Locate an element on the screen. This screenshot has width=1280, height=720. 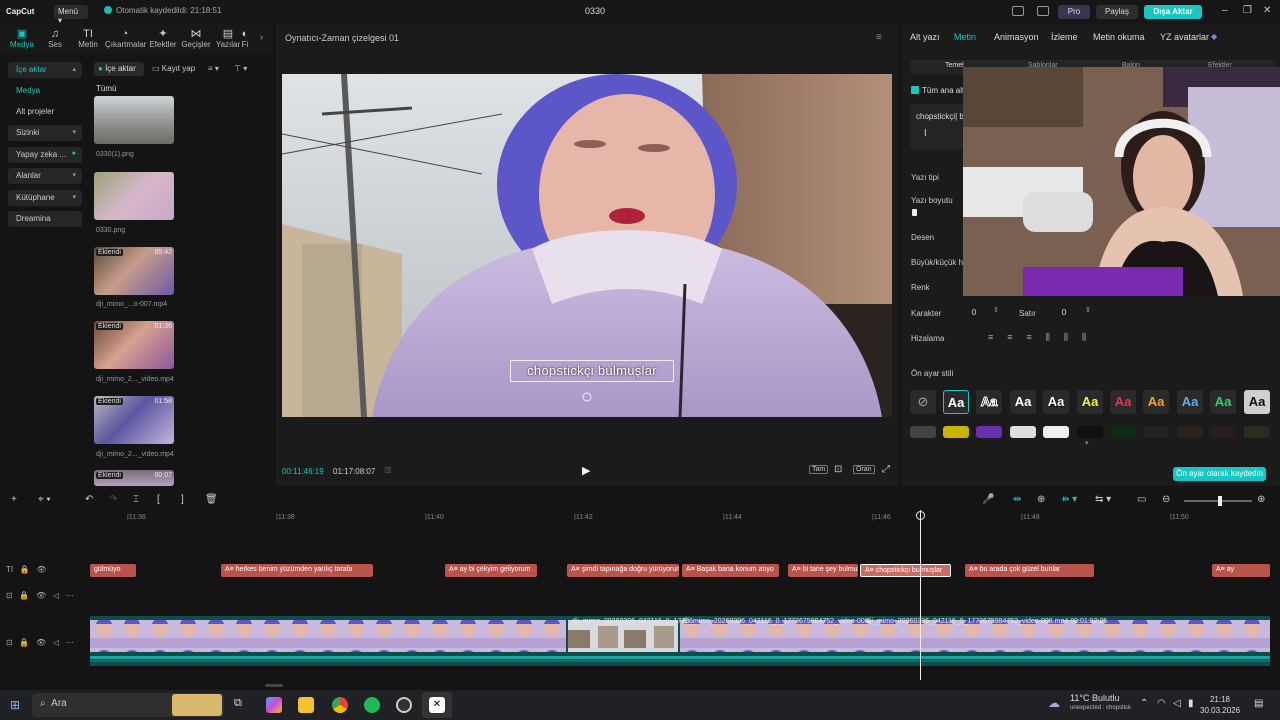
media-thumb: Eklendi 05:42 is located at coordinates (134, 271).